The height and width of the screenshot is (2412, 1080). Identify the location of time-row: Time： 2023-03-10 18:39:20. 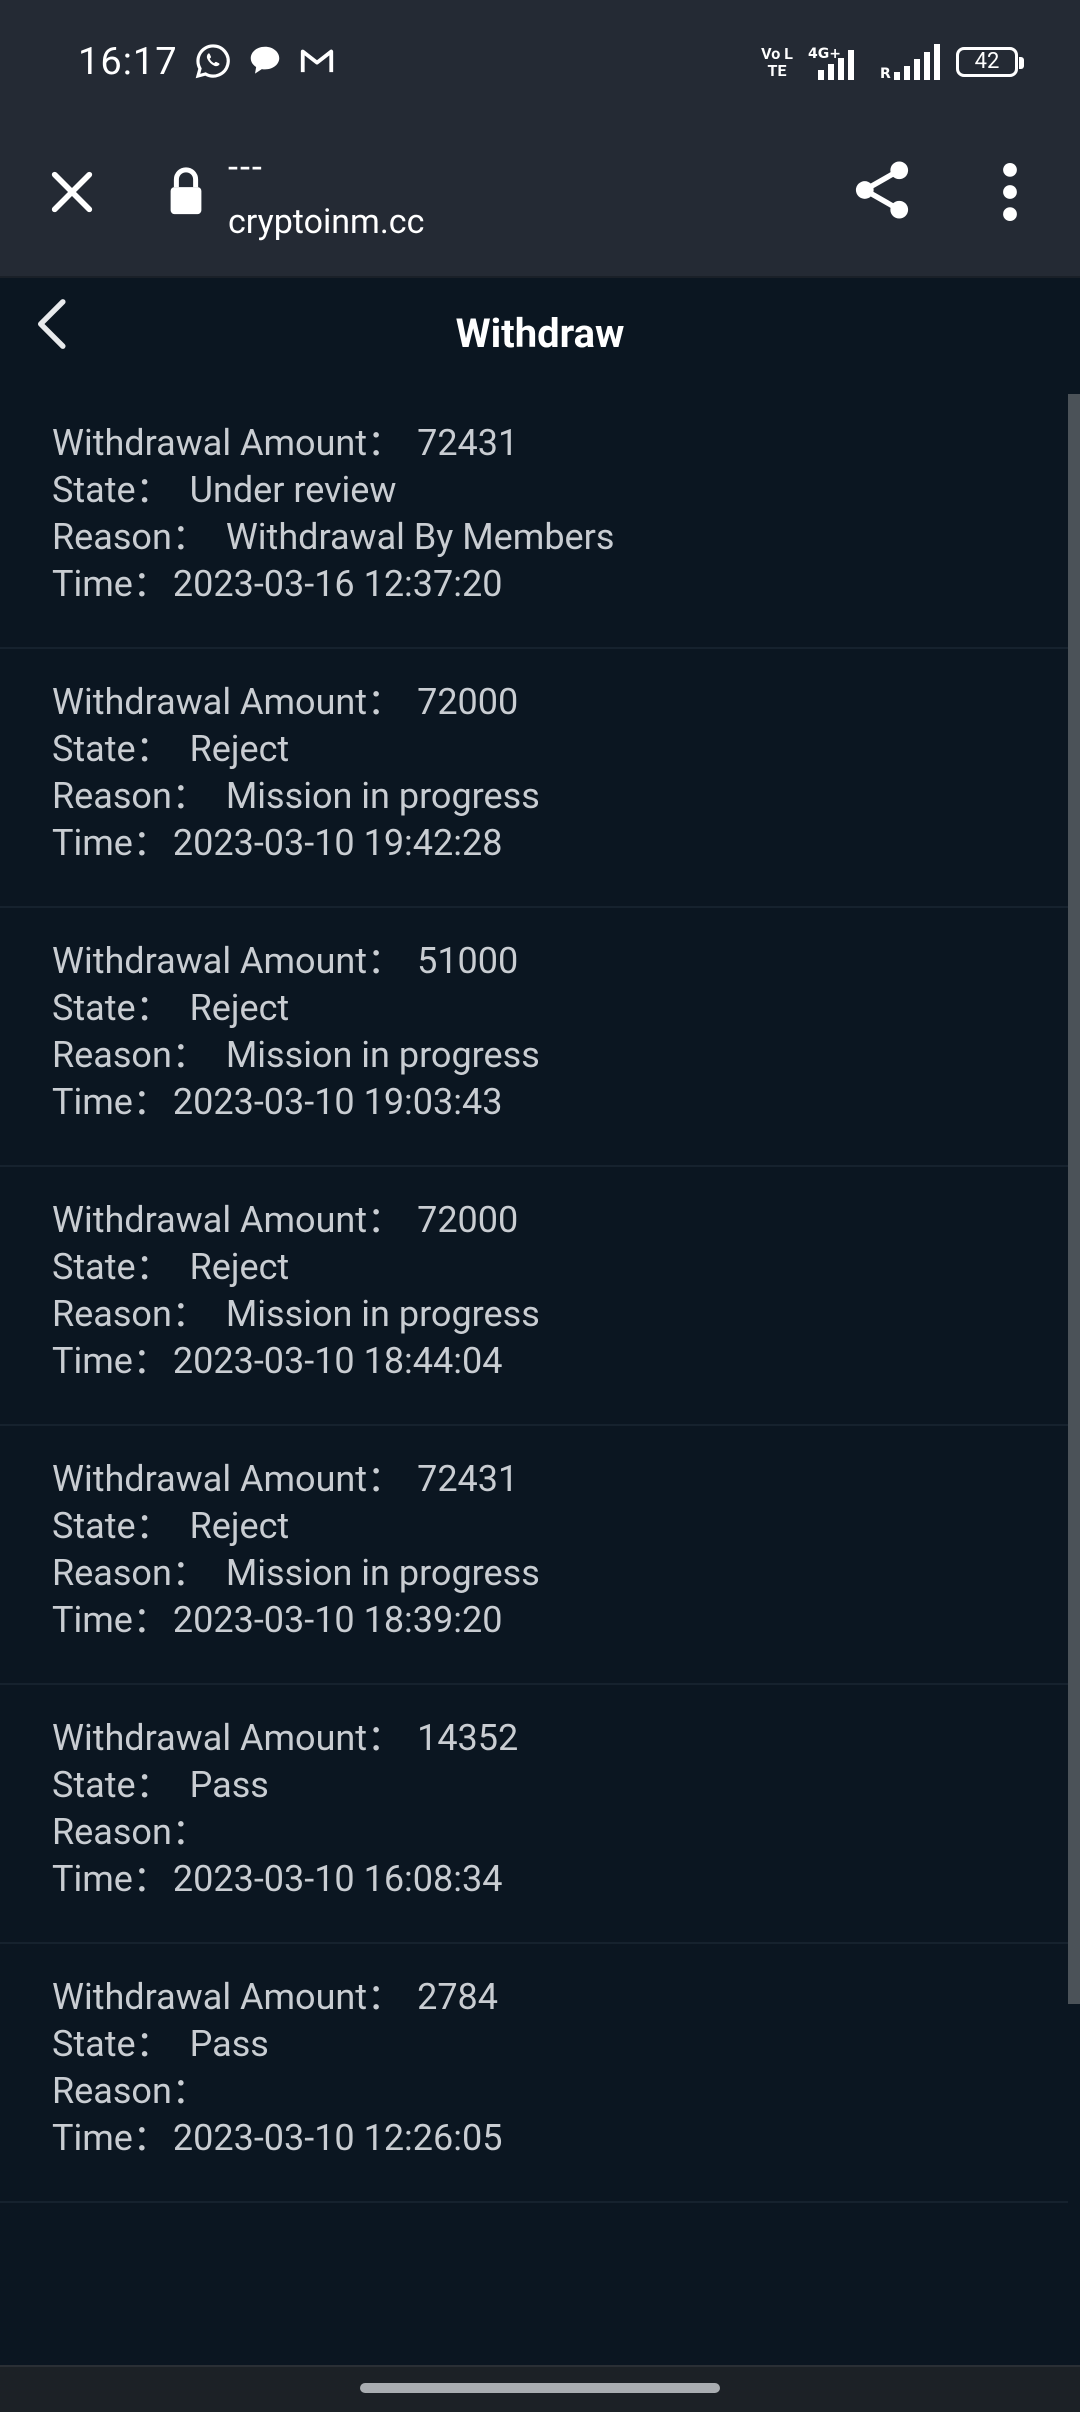
(560, 1620).